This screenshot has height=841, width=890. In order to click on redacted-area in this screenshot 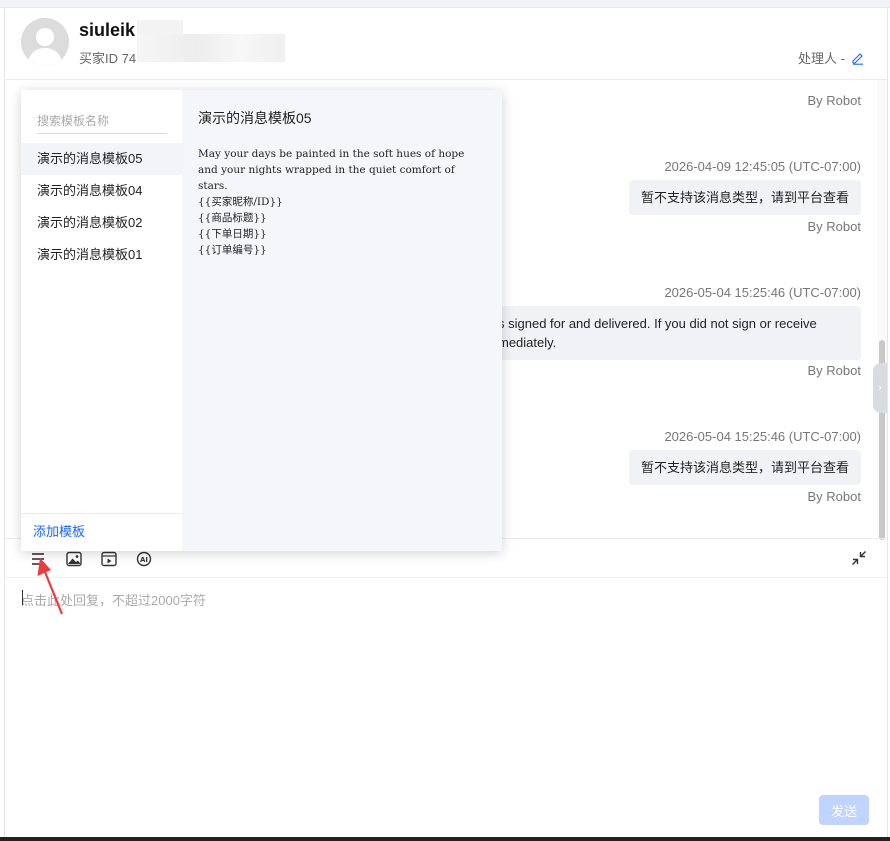, I will do `click(211, 48)`.